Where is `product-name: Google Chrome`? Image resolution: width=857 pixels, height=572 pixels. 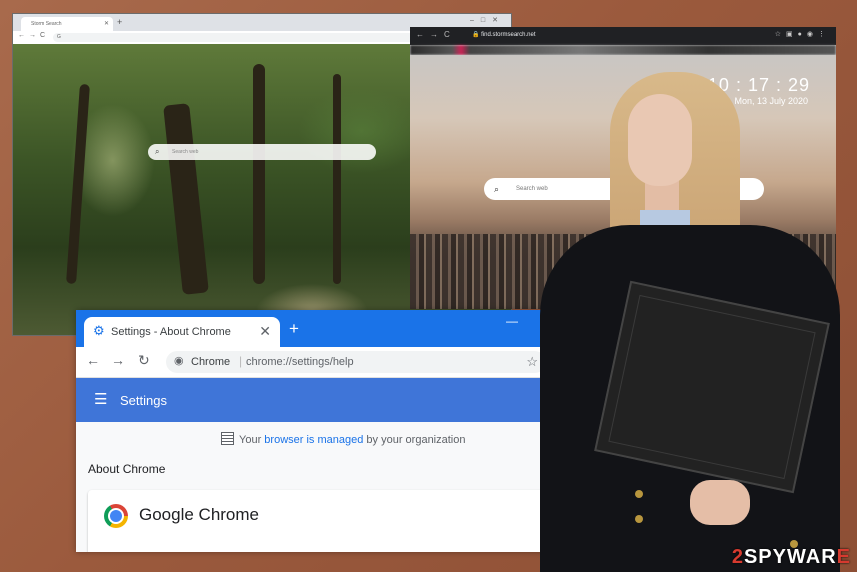
product-name: Google Chrome is located at coordinates (199, 514).